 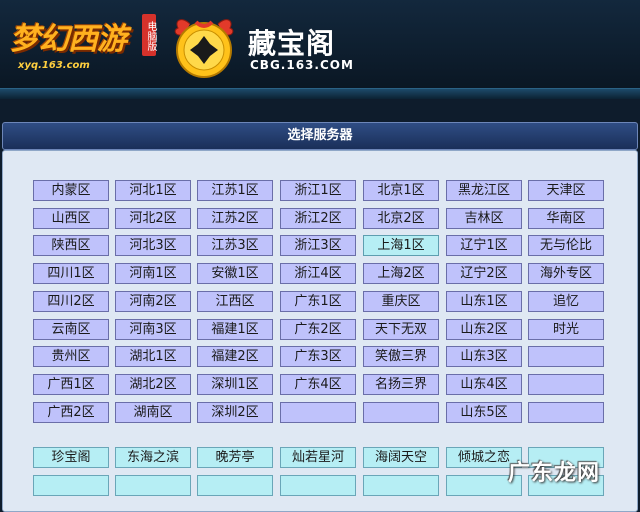 I want to click on server-button: 四川1区, so click(x=71, y=274).